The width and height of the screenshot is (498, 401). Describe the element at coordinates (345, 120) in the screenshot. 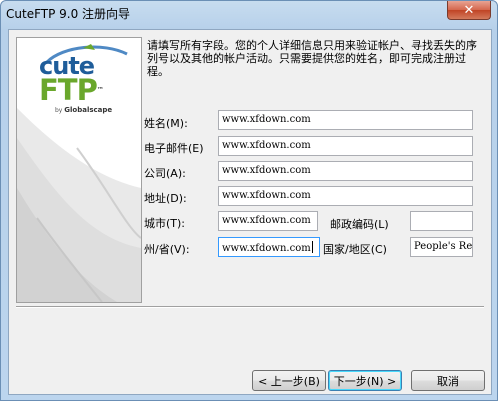

I see `name-field: www.xfdown.com` at that location.